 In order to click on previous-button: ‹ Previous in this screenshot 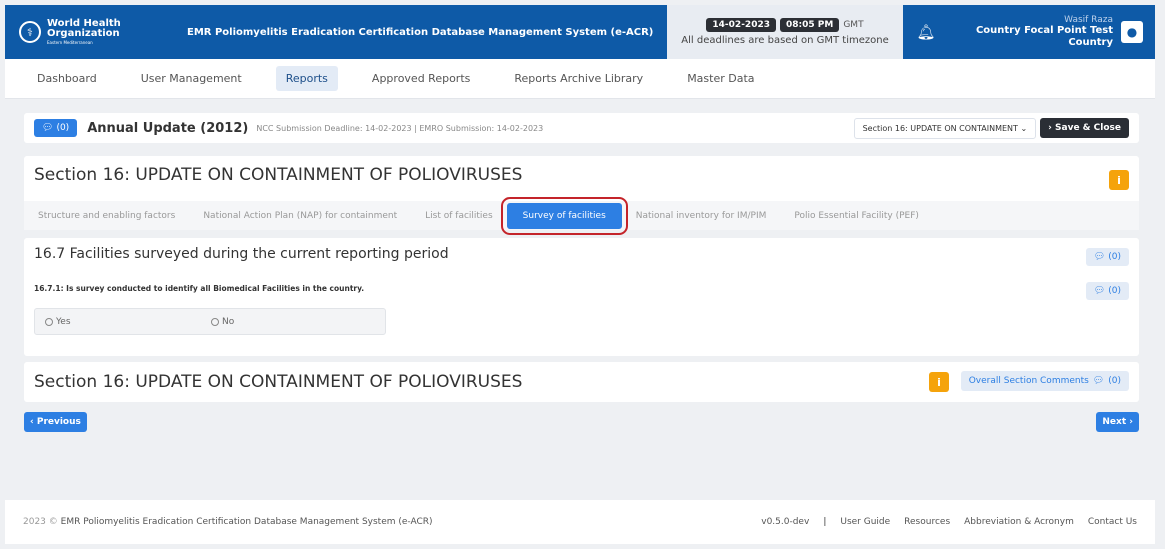, I will do `click(55, 422)`.